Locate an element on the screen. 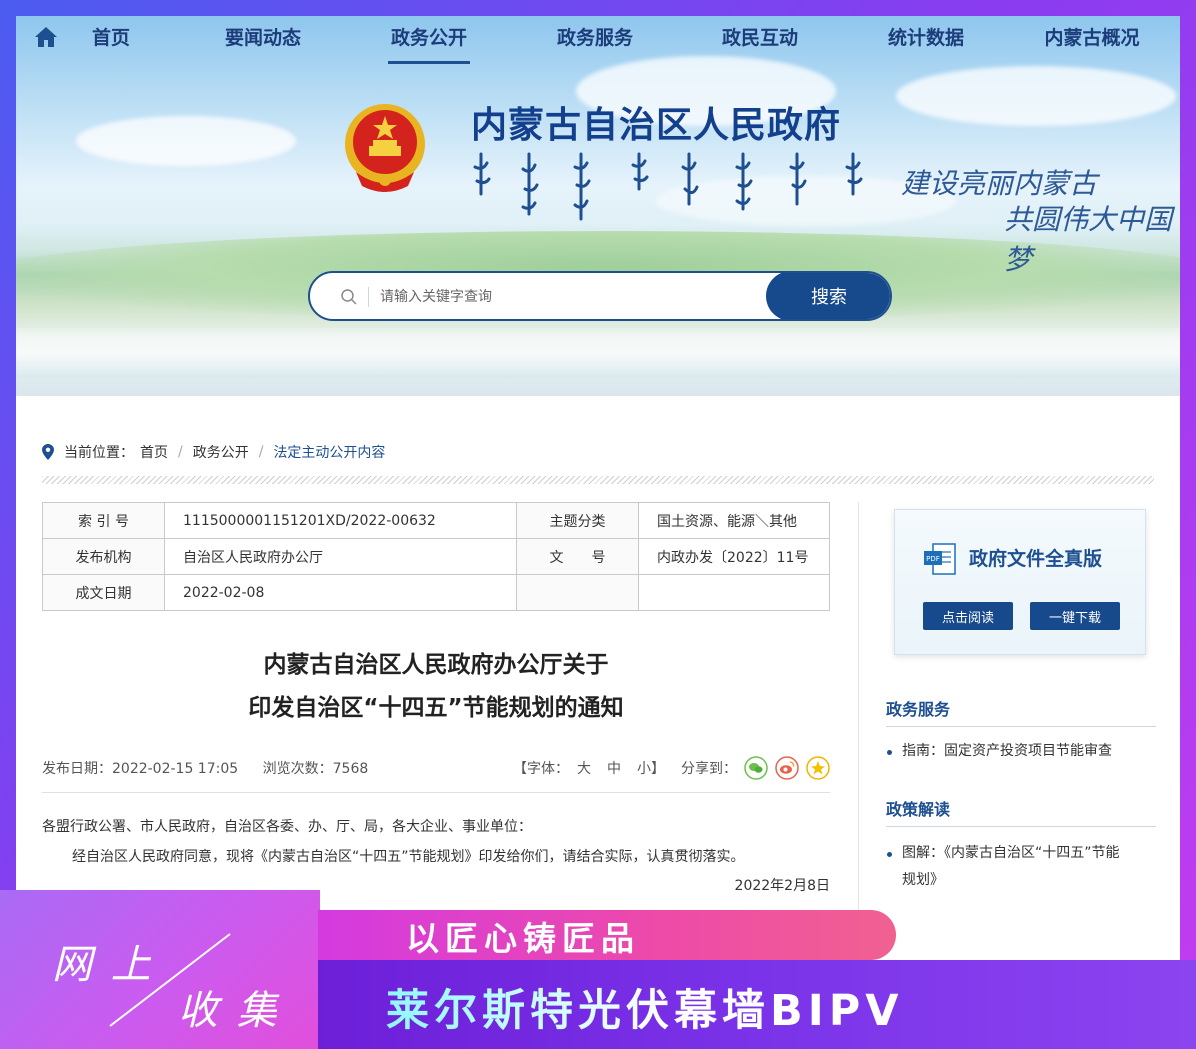 This screenshot has height=1049, width=1196. search-icon is located at coordinates (349, 297).